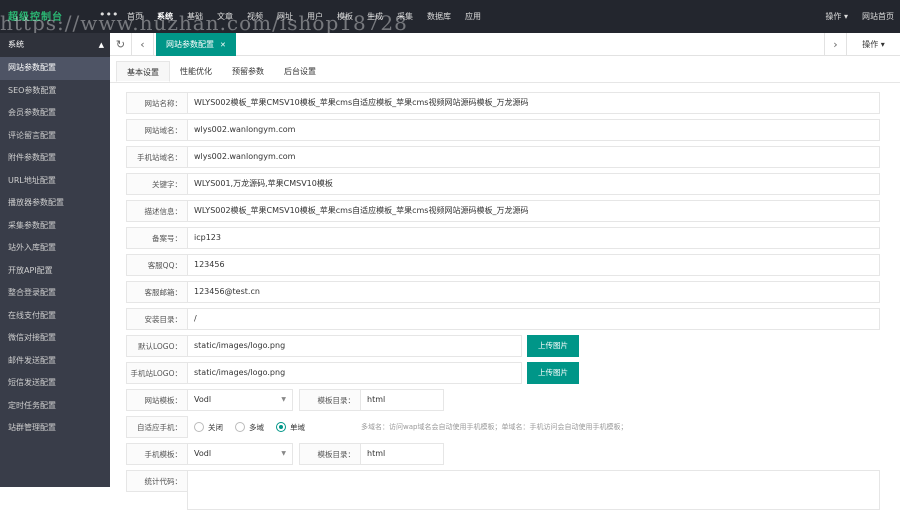  Describe the element at coordinates (330, 400) in the screenshot. I see `template-dir-label: 模板目录：` at that location.